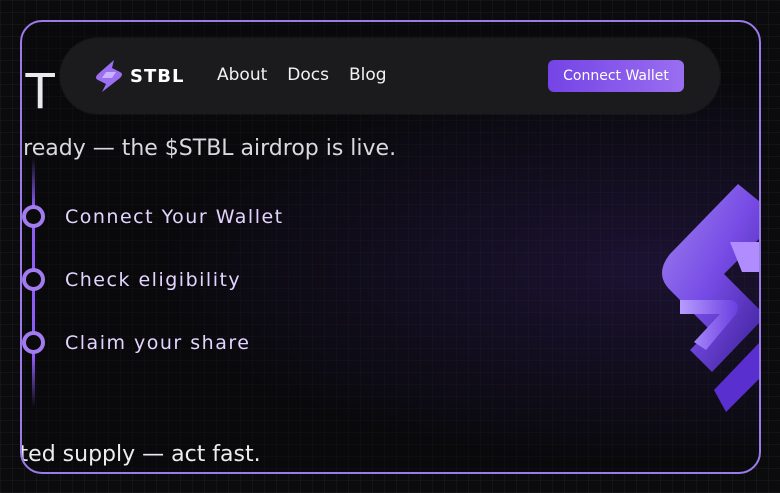 The image size is (780, 493). Describe the element at coordinates (153, 279) in the screenshot. I see `step-label: Check eligibility` at that location.